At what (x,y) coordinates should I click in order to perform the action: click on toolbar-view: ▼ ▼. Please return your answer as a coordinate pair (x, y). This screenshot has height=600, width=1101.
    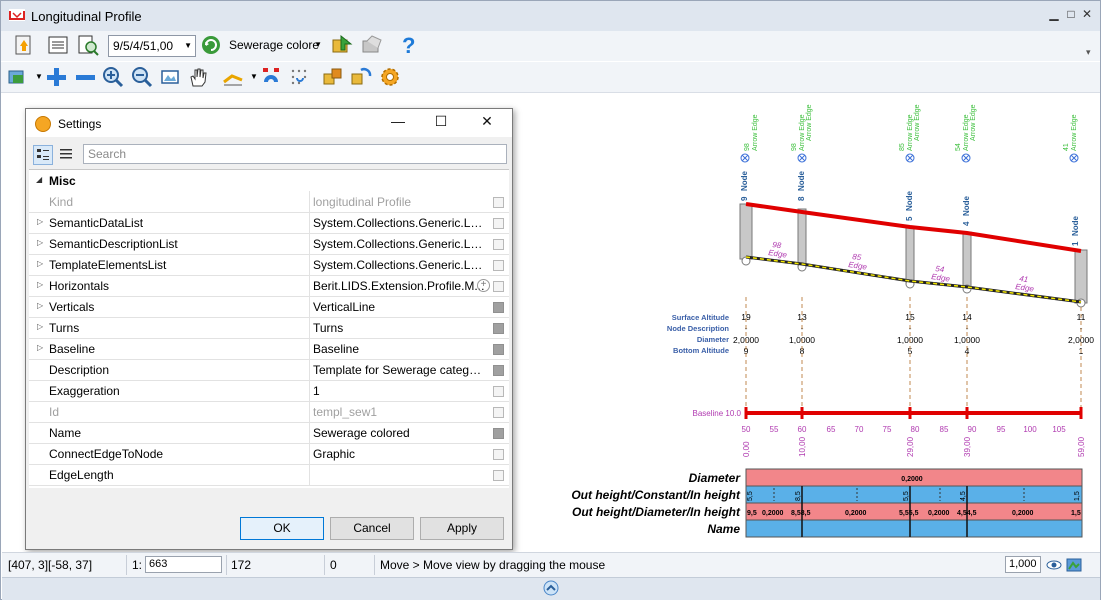
    Looking at the image, I should click on (550, 77).